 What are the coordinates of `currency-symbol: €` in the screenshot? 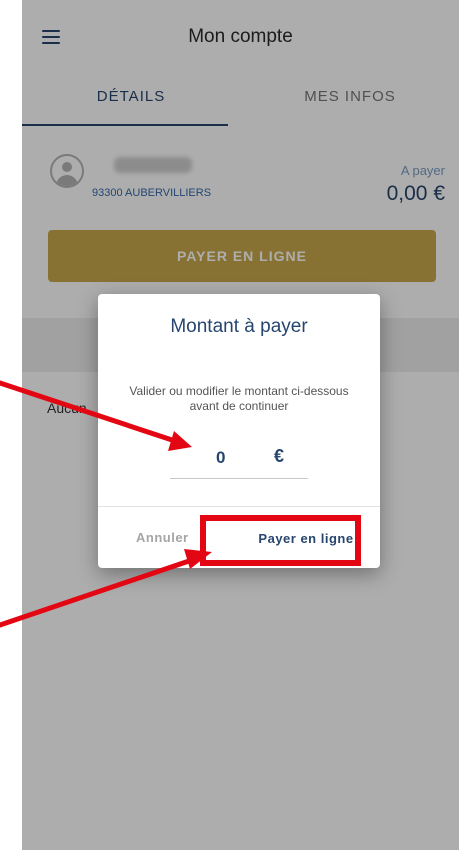 It's located at (279, 456).